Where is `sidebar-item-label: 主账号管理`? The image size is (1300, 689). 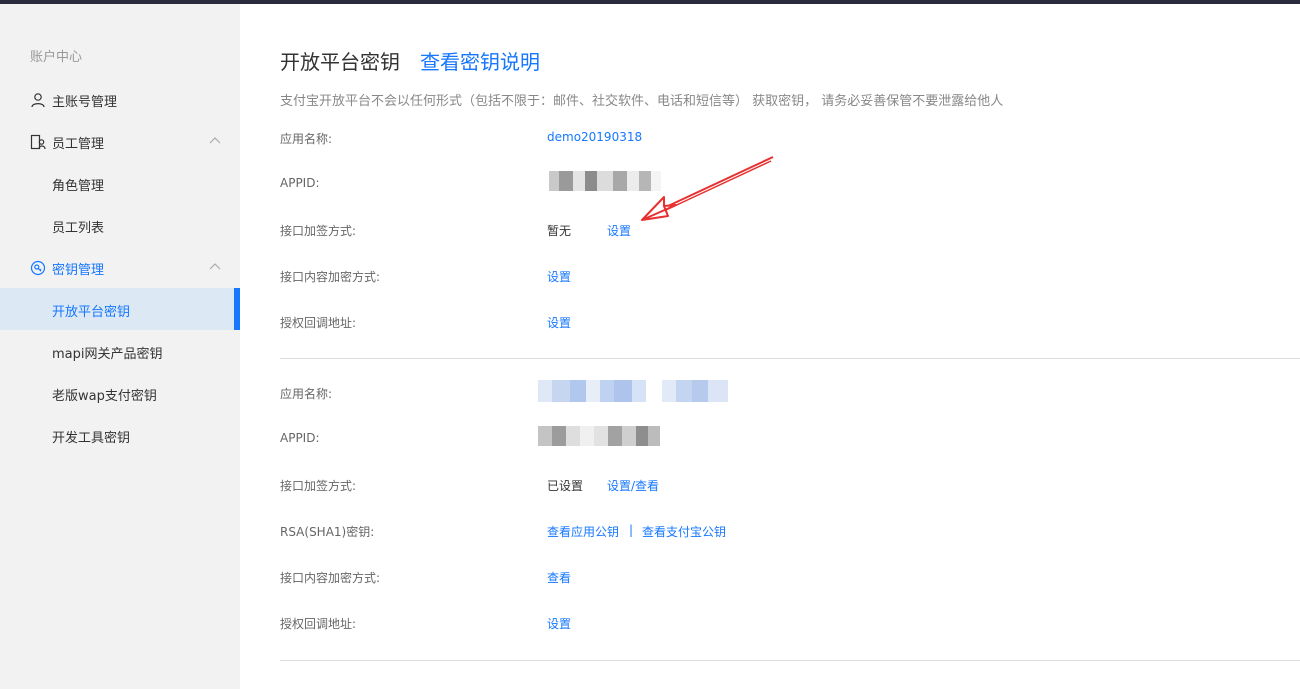
sidebar-item-label: 主账号管理 is located at coordinates (85, 102).